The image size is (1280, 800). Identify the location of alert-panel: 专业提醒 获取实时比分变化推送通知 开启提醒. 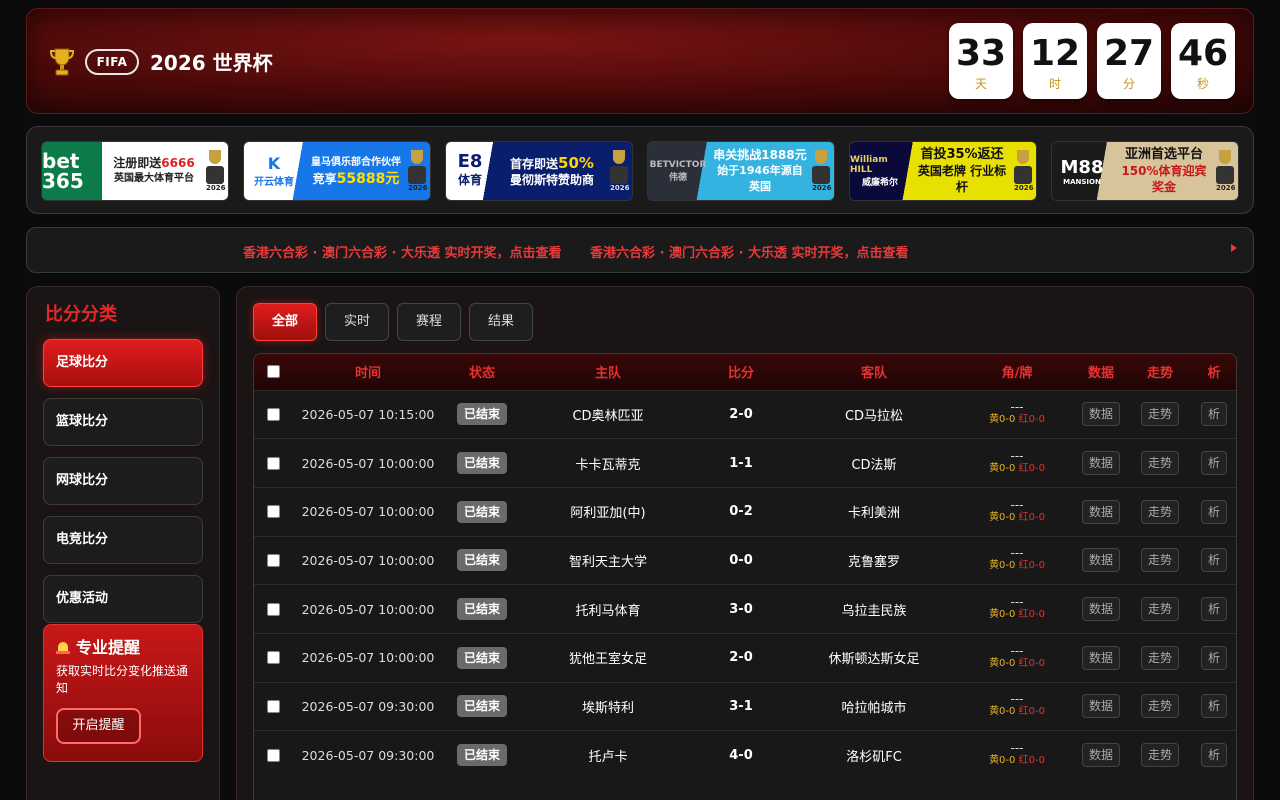
(123, 693).